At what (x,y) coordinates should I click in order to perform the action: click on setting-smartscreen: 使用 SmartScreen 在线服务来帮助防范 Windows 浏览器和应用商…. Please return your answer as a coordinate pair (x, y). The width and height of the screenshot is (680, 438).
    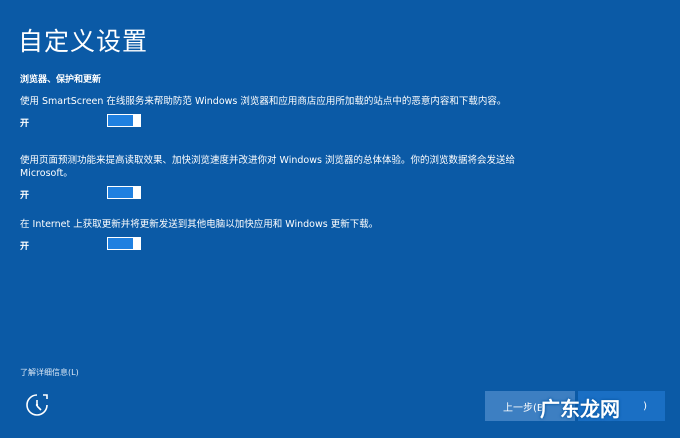
    Looking at the image, I should click on (270, 112).